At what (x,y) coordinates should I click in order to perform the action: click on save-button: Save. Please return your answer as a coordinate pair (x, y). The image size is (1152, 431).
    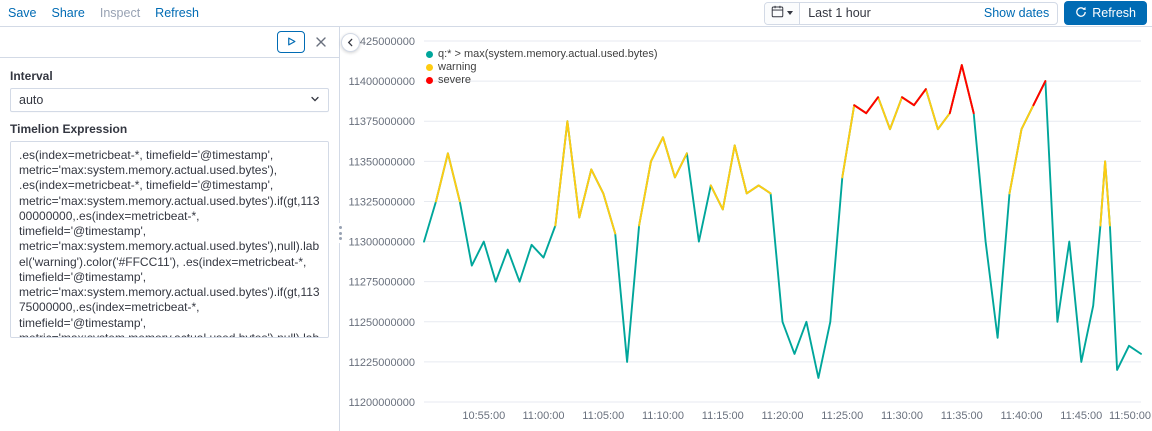
    Looking at the image, I should click on (22, 13).